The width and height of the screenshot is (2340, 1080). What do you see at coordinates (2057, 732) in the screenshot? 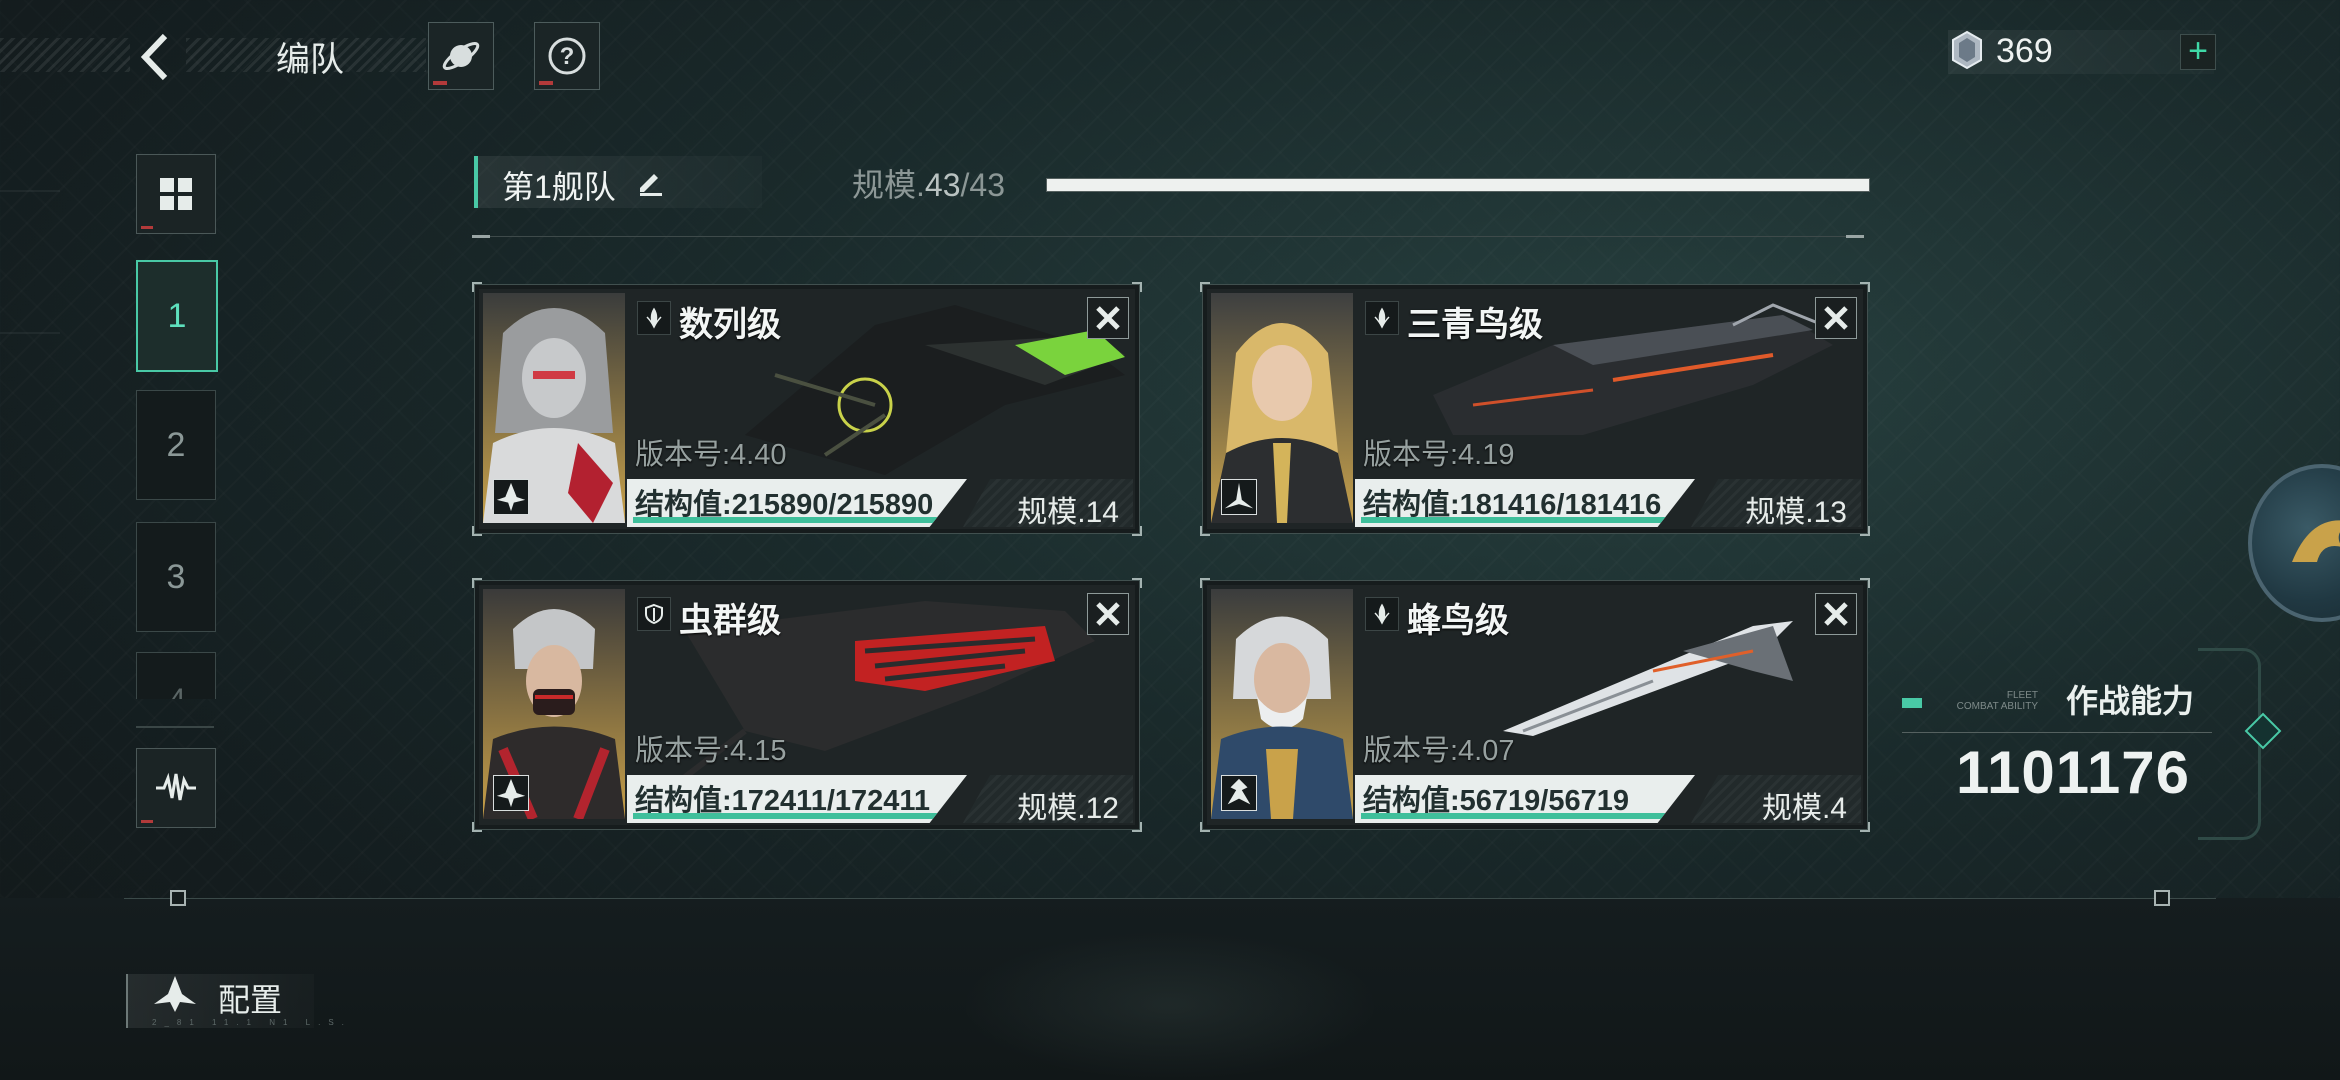
I see `combat-divider` at bounding box center [2057, 732].